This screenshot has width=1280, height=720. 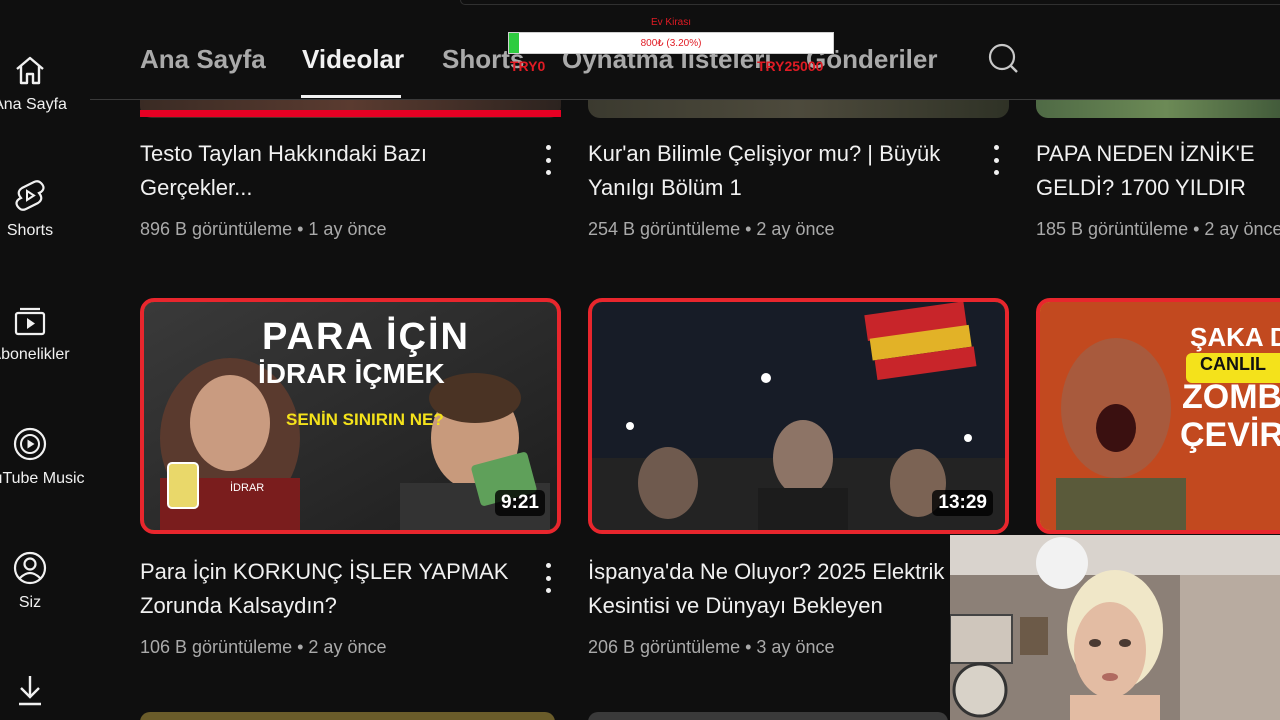 What do you see at coordinates (711, 229) in the screenshot?
I see `video-meta: 254 B görüntüleme • 2 ay önce` at bounding box center [711, 229].